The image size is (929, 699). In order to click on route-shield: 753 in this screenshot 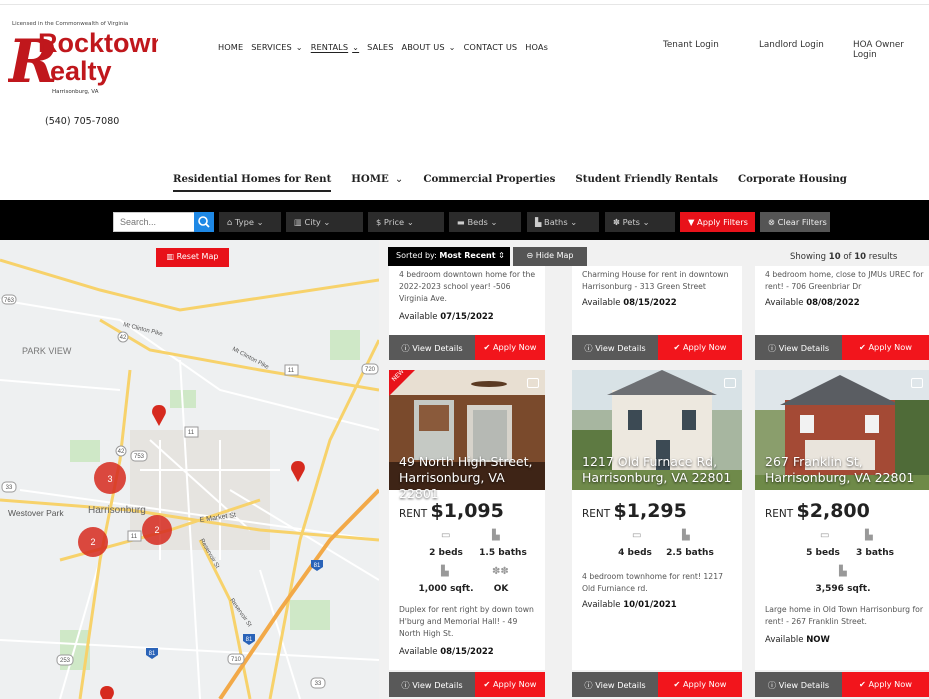, I will do `click(139, 456)`.